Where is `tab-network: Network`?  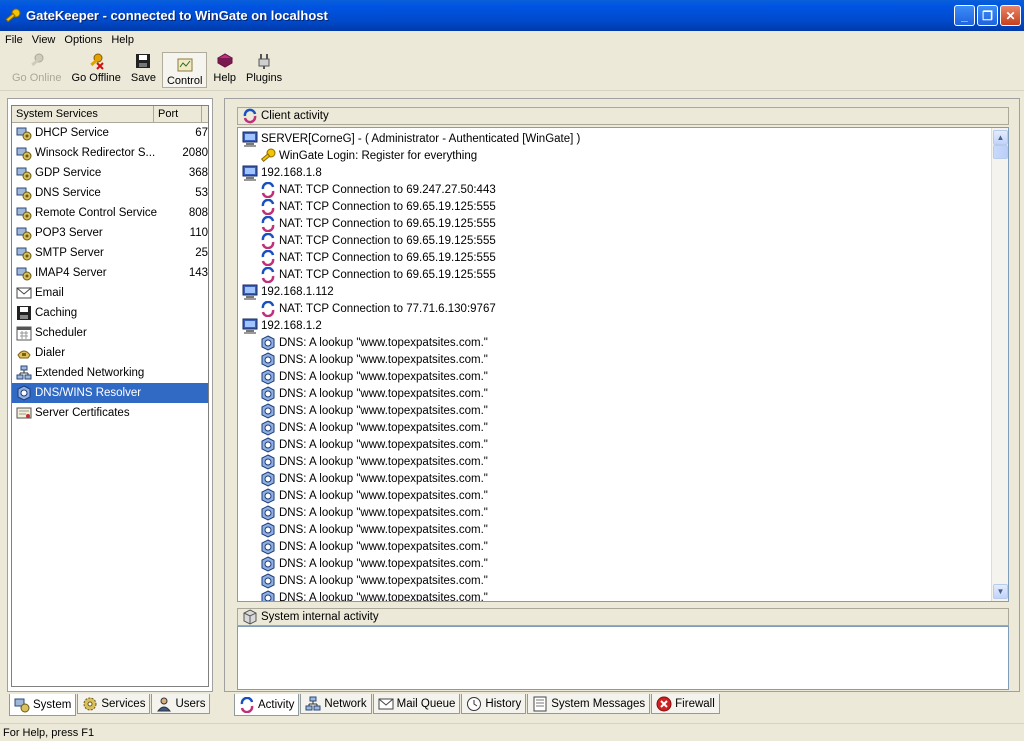
tab-network: Network is located at coordinates (336, 704).